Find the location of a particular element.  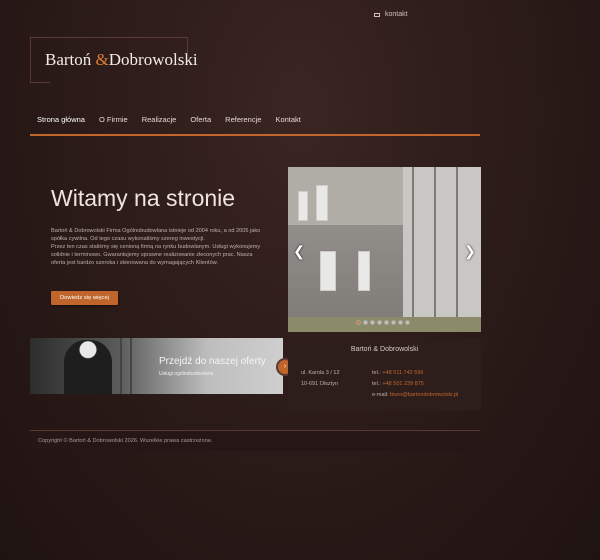

logo-name-2: Dobrowolski is located at coordinates (153, 59).